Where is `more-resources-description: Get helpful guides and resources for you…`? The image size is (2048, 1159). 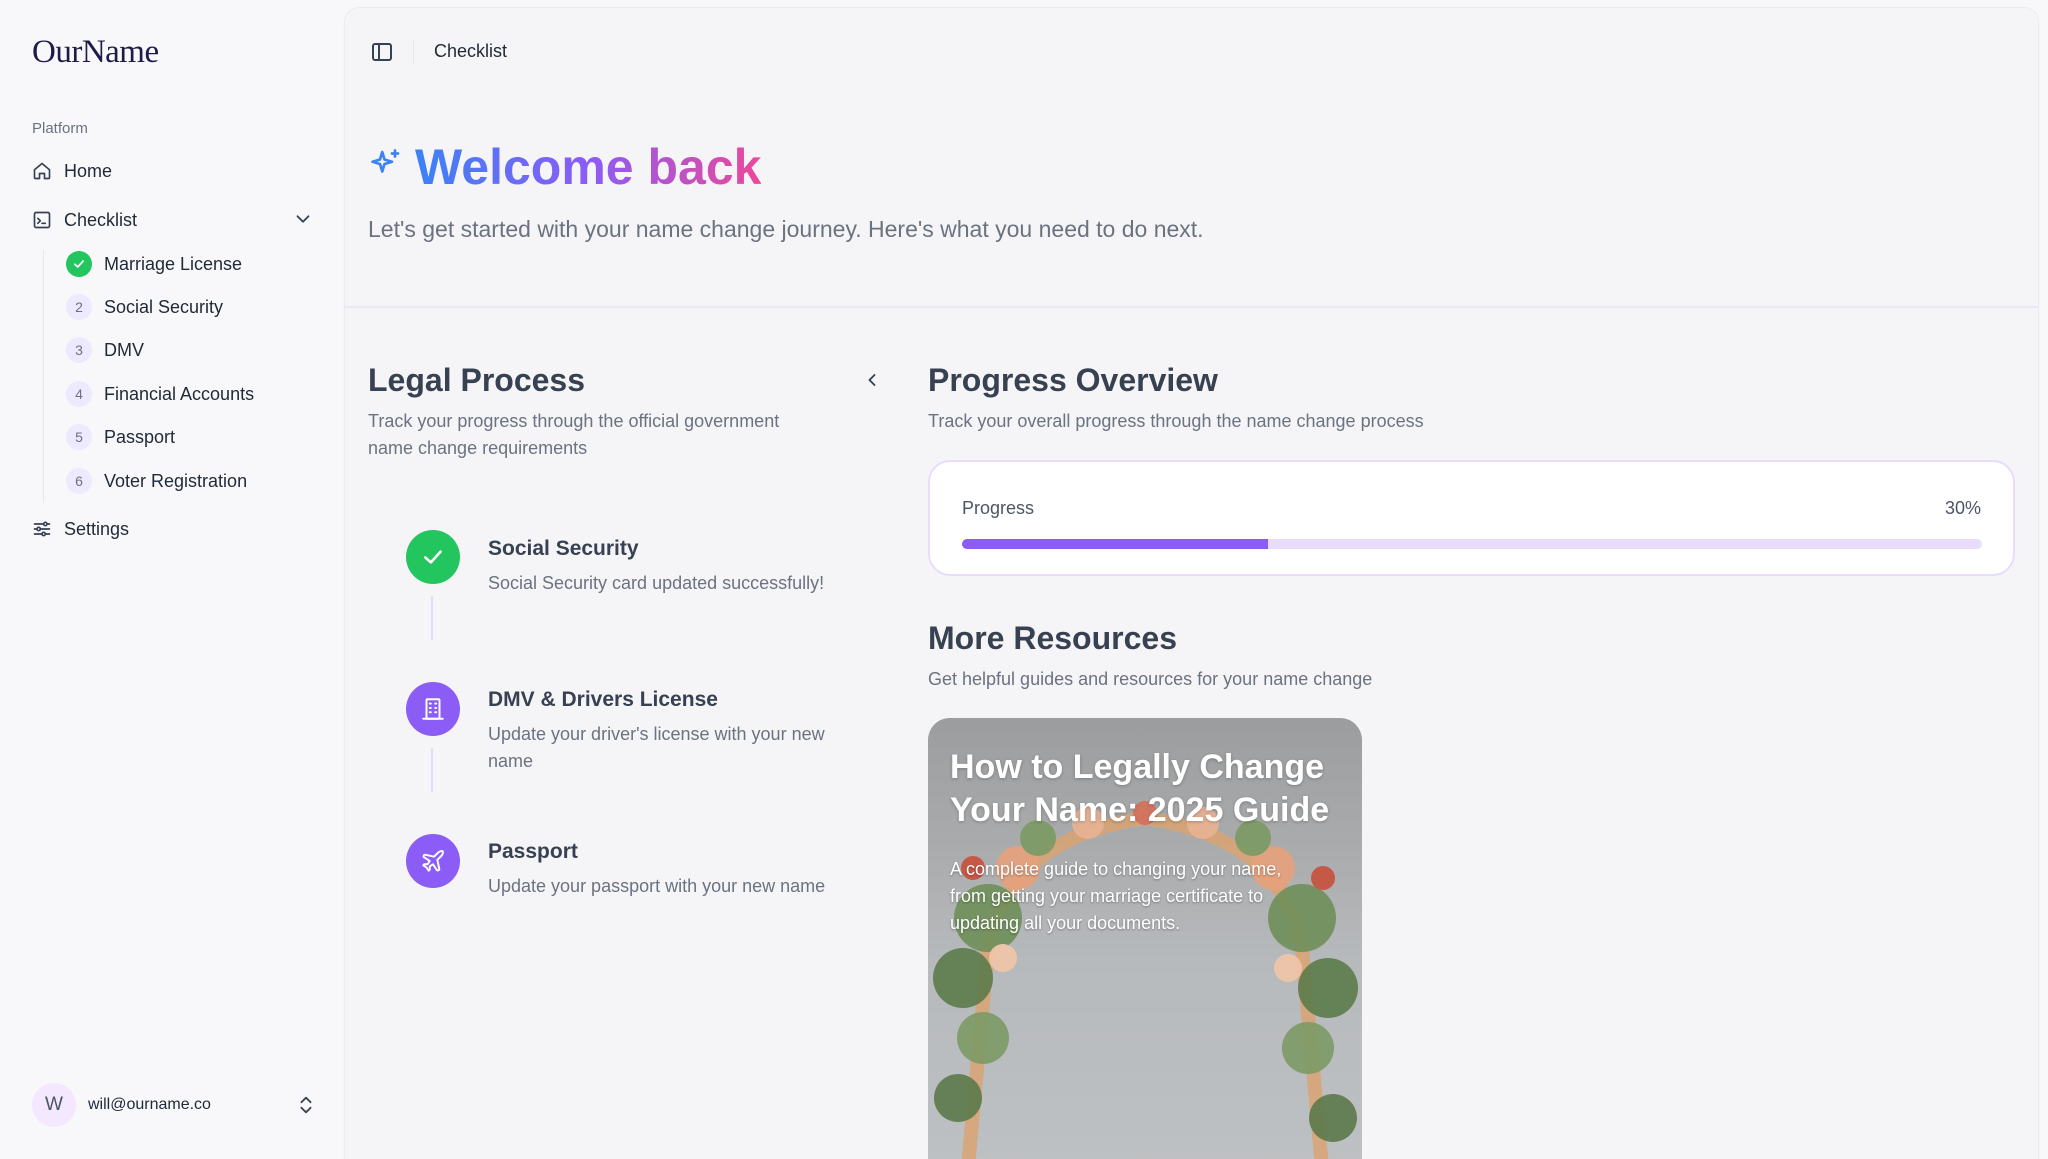 more-resources-description: Get helpful guides and resources for you… is located at coordinates (1150, 679).